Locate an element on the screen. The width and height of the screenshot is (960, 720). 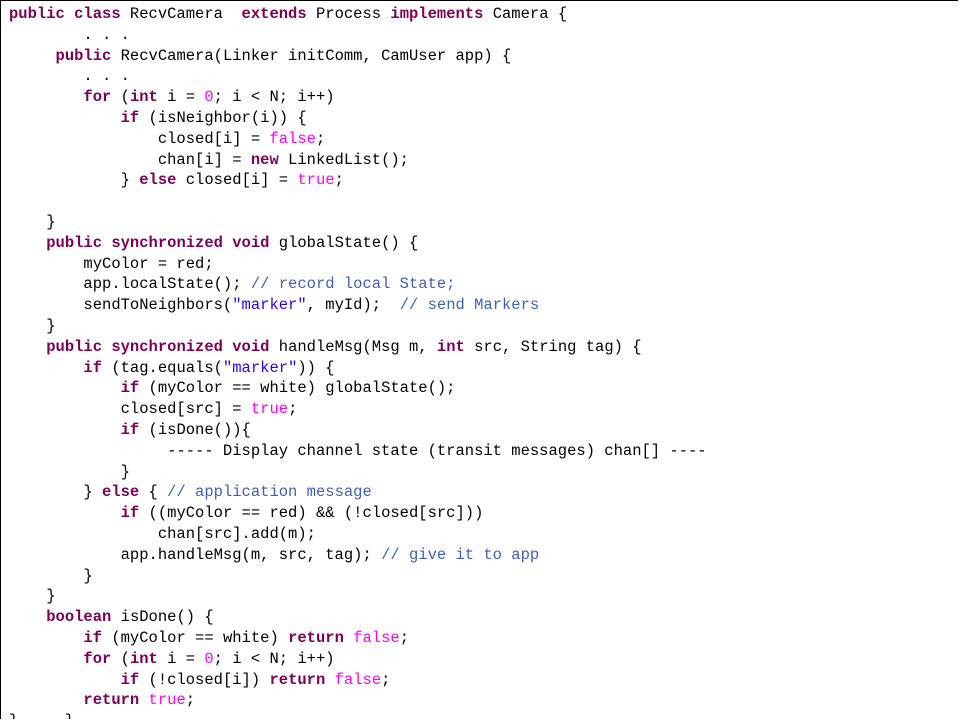
code-token-pl: handleMsg(Msg m, is located at coordinates (353, 346).